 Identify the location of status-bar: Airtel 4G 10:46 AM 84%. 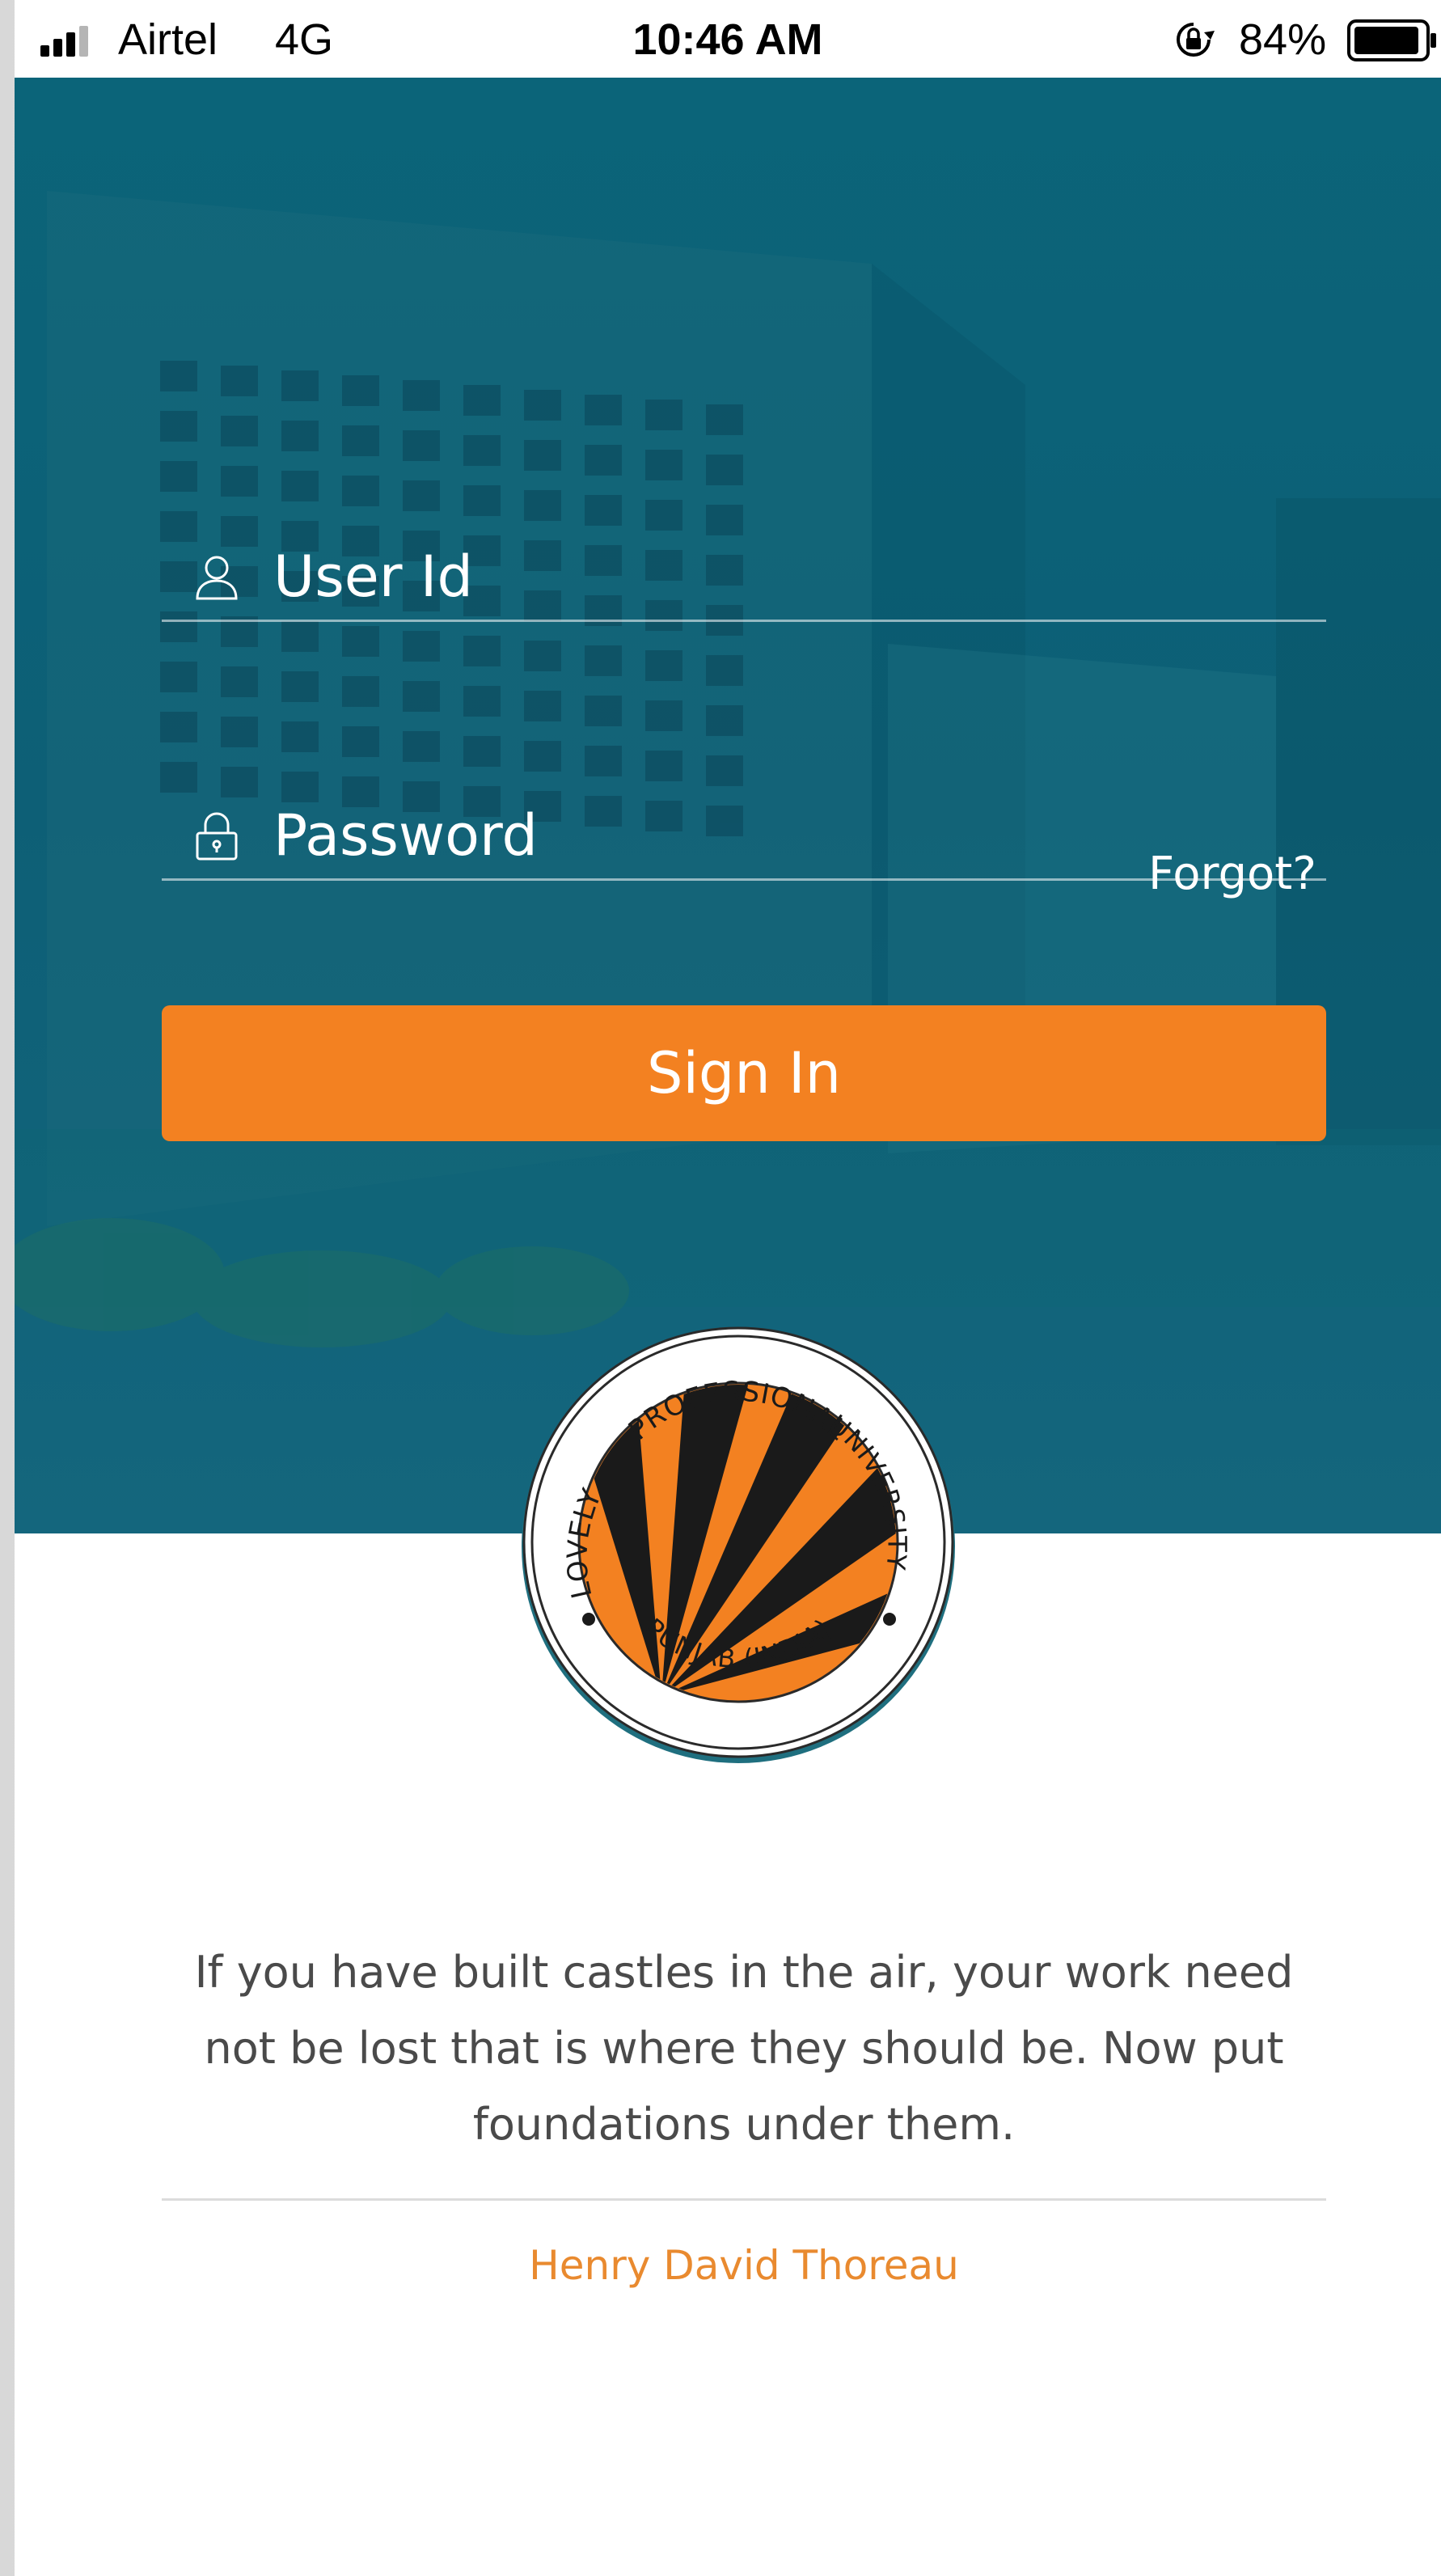
(728, 39).